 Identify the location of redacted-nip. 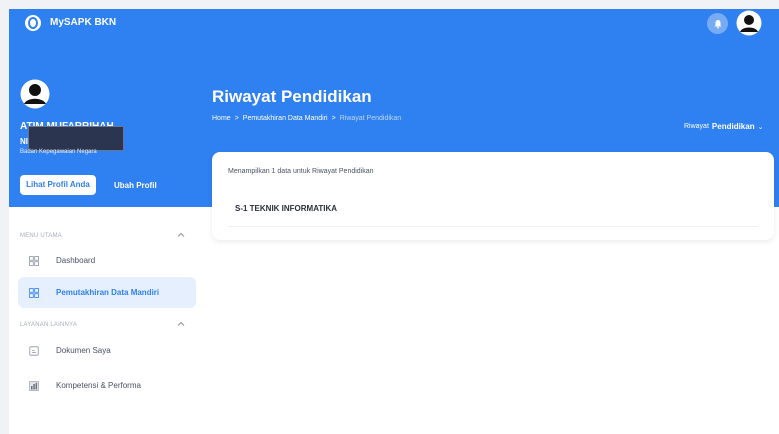
(76, 138).